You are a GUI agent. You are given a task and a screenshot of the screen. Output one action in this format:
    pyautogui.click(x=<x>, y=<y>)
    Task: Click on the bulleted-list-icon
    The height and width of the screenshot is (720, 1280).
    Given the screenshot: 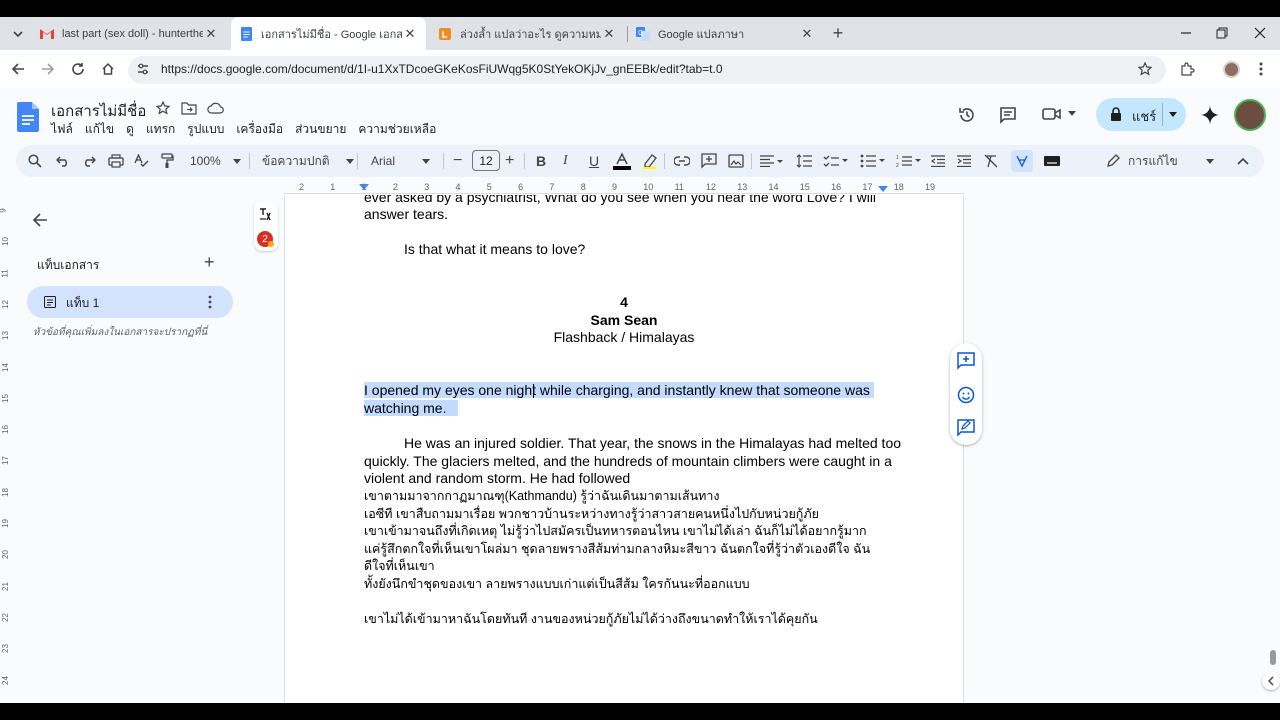 What is the action you would take?
    pyautogui.click(x=872, y=161)
    